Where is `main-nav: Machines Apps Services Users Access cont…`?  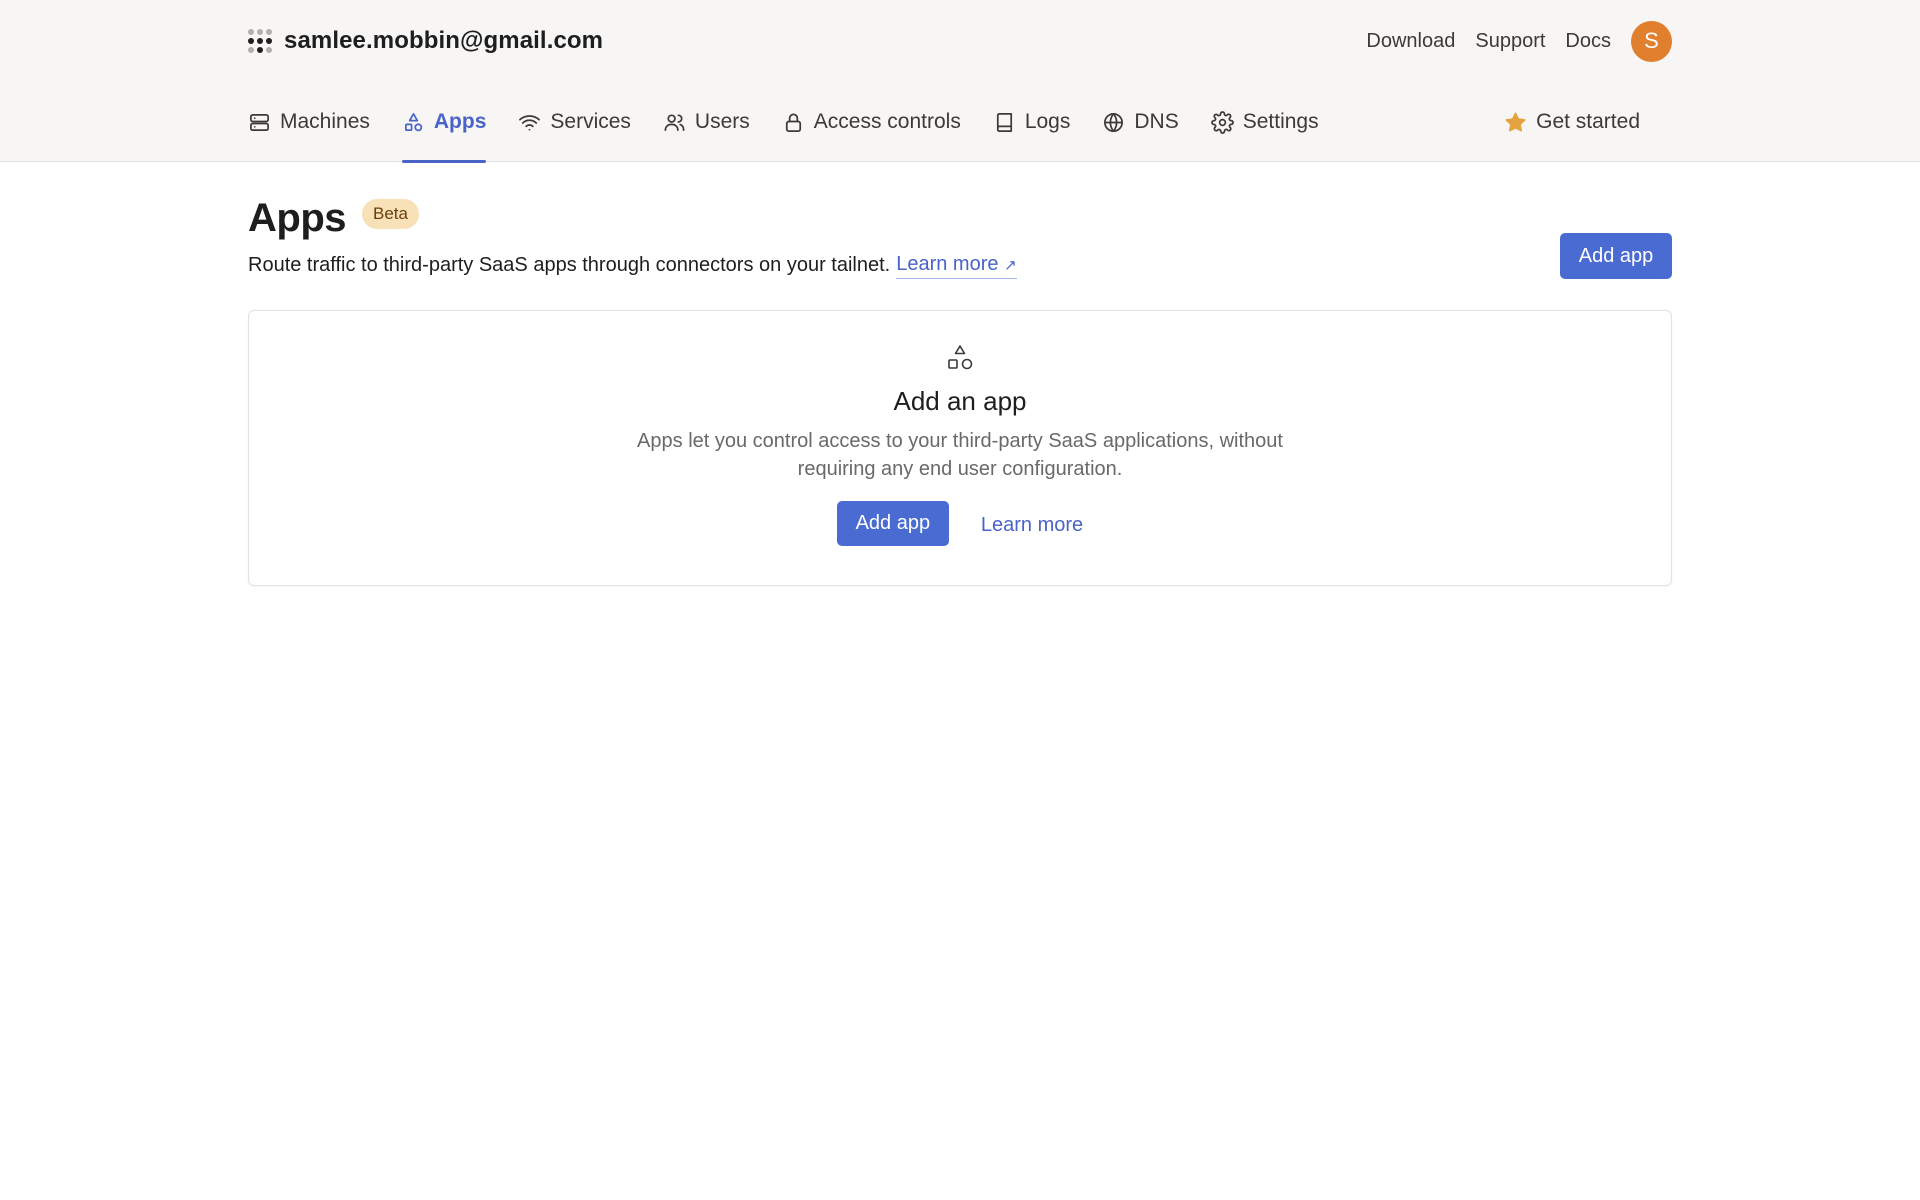
main-nav: Machines Apps Services Users Access cont… is located at coordinates (960, 122).